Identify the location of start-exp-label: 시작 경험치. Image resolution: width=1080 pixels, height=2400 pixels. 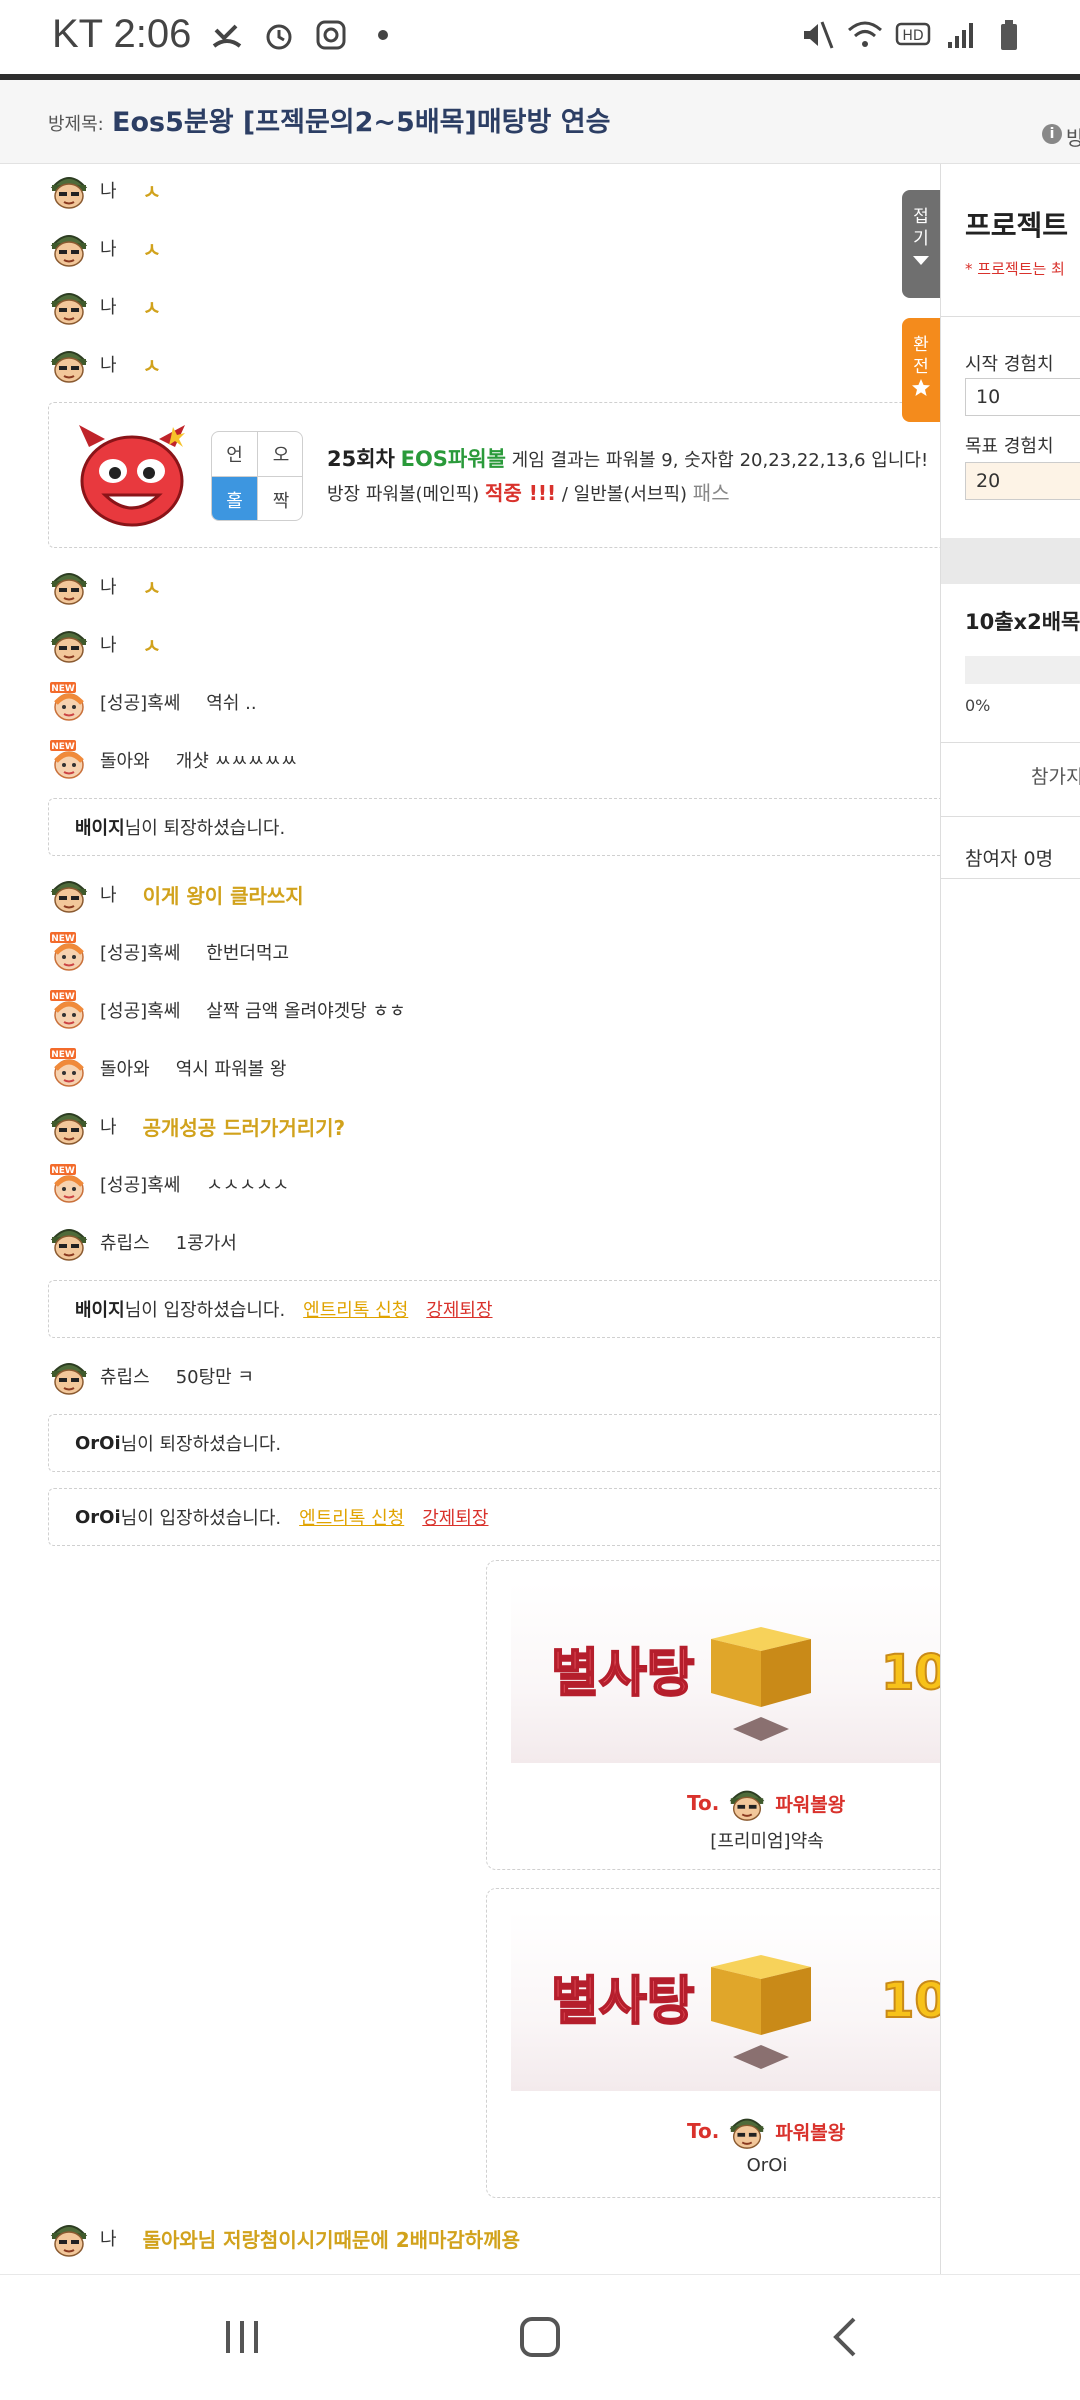
(1009, 364).